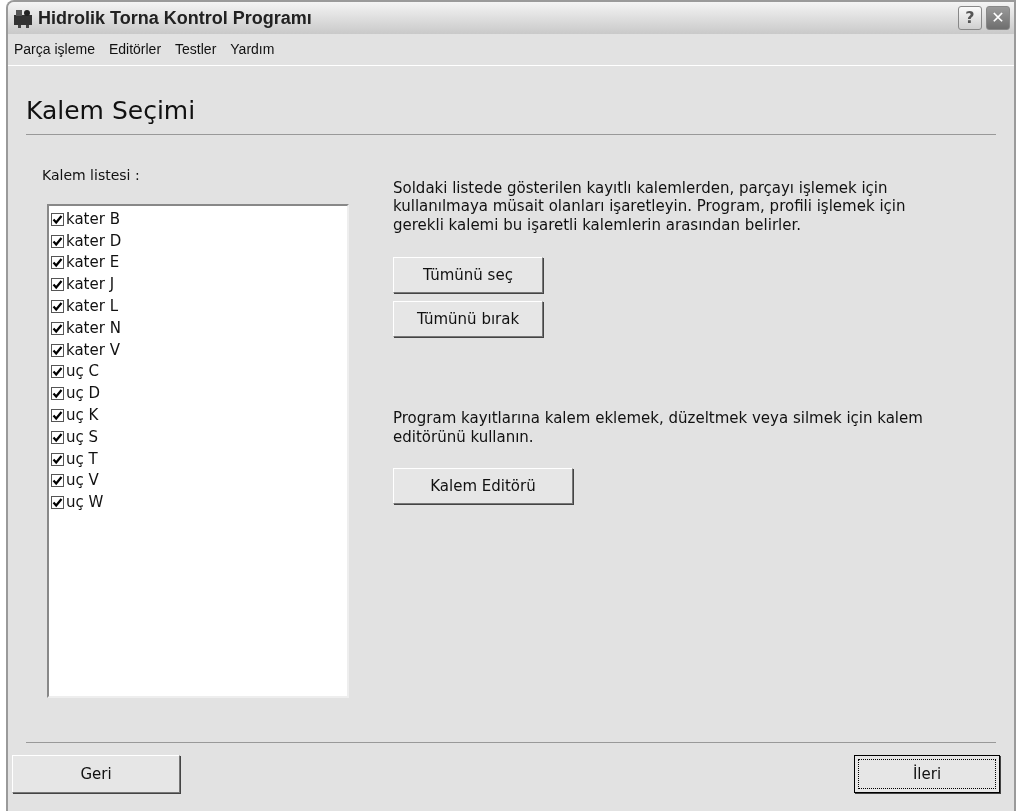 The image size is (1016, 811). I want to click on window-title: Hidrolik Torna Kontrol Programı, so click(175, 18).